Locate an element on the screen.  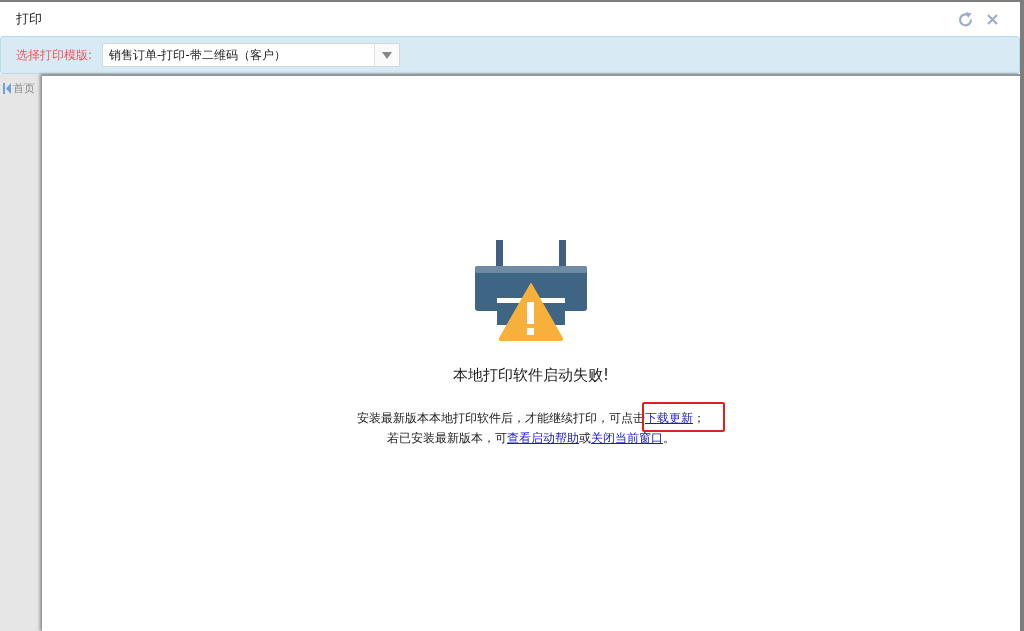
link: 关闭当前窗口 is located at coordinates (627, 438).